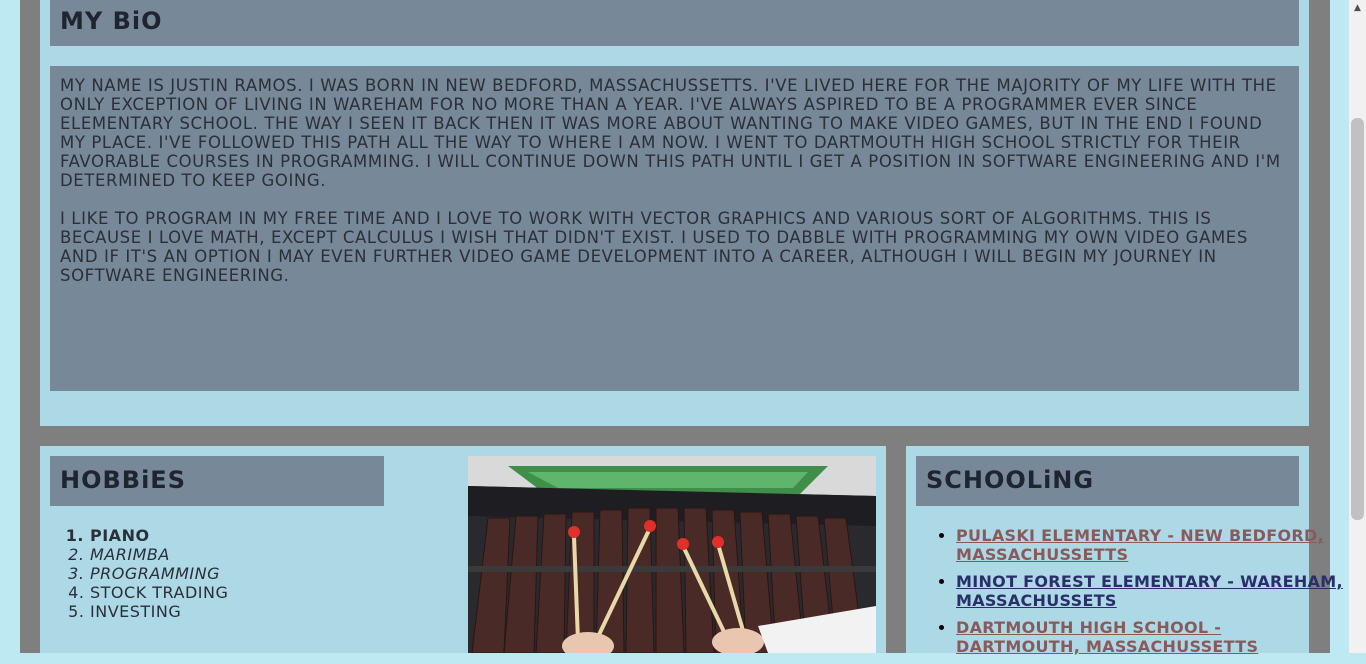 The width and height of the screenshot is (1366, 664). What do you see at coordinates (217, 481) in the screenshot?
I see `hobbies-heading: HOBBiES` at bounding box center [217, 481].